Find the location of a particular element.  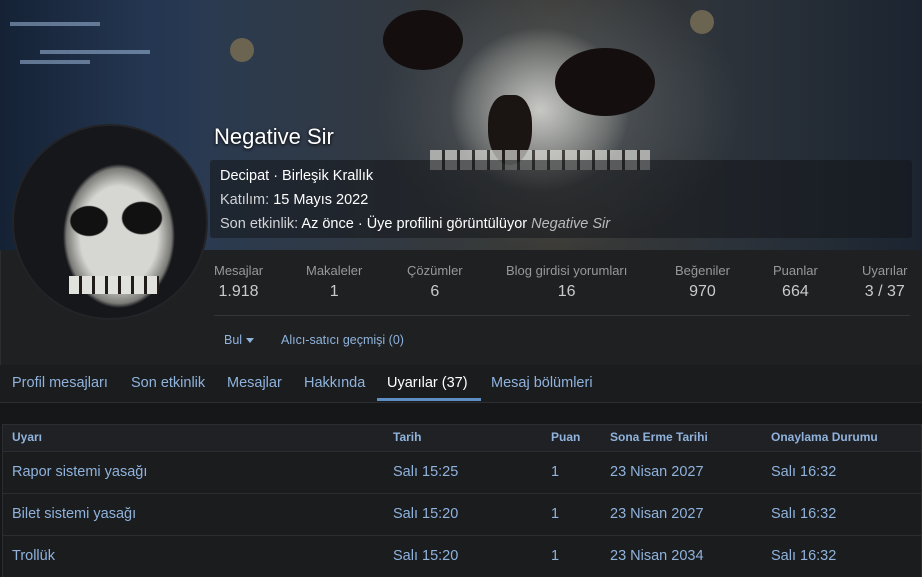

warning-title: Bilet sistemi yasağı is located at coordinates (74, 514).